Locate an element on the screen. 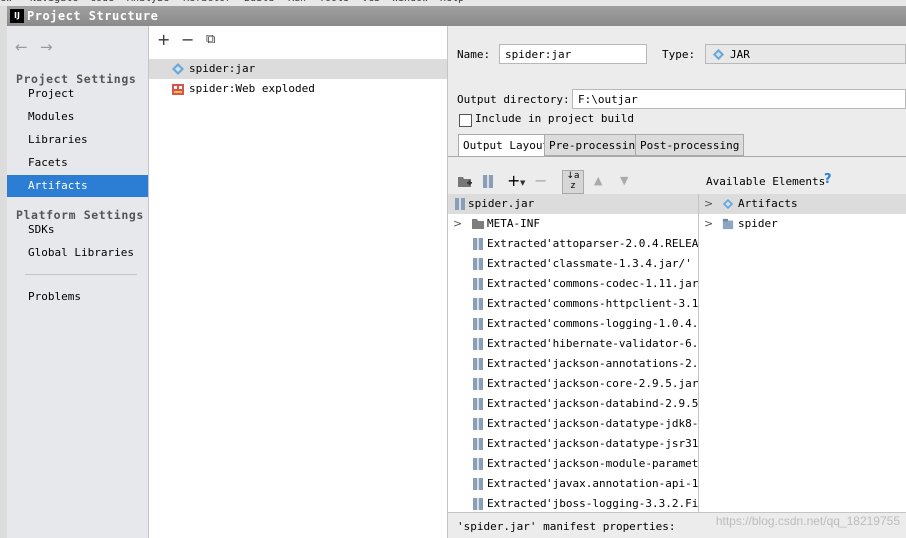  extracted-row: Extracted'attoparser-2.0.4.RELEASE is located at coordinates (573, 244).